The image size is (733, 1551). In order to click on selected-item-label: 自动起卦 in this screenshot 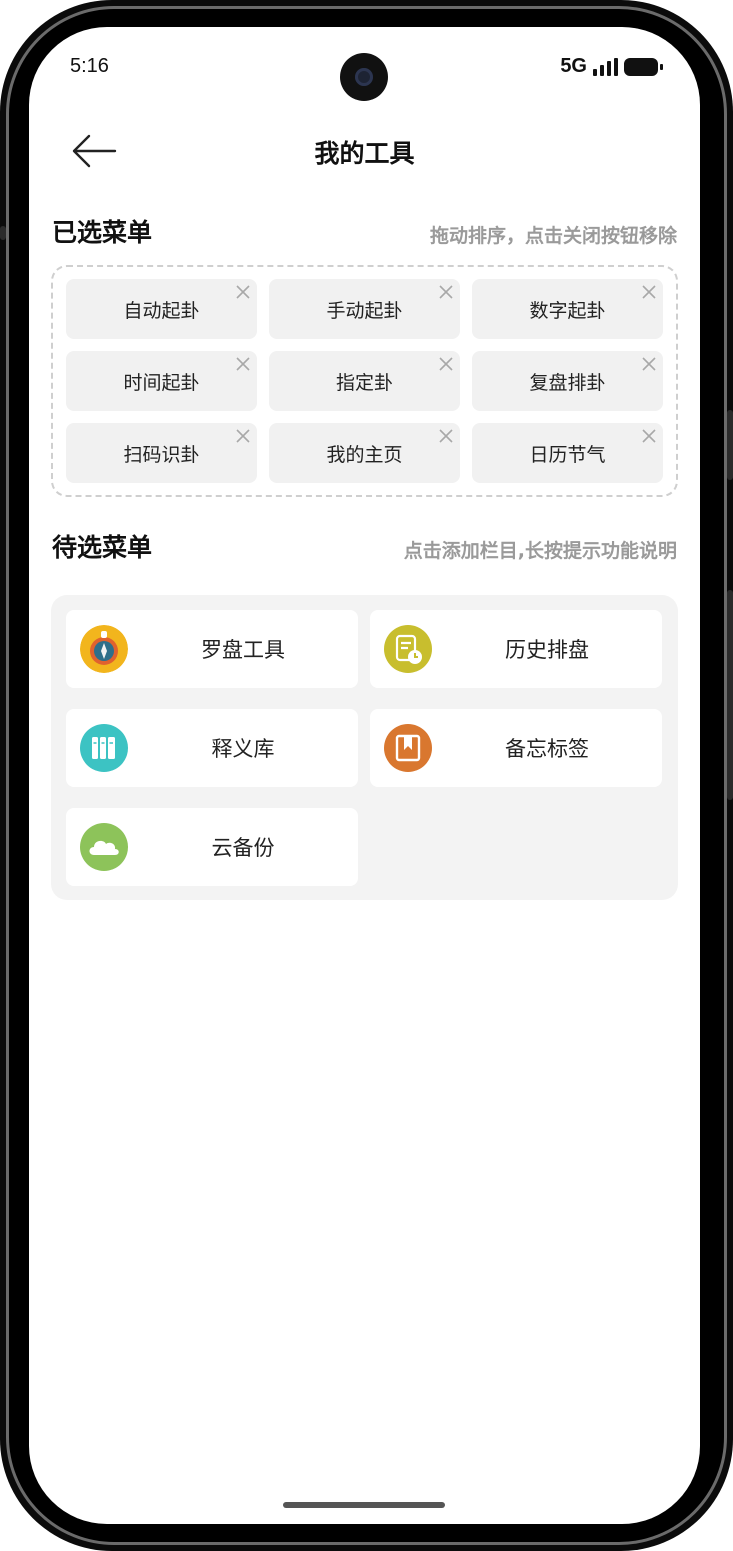, I will do `click(161, 310)`.